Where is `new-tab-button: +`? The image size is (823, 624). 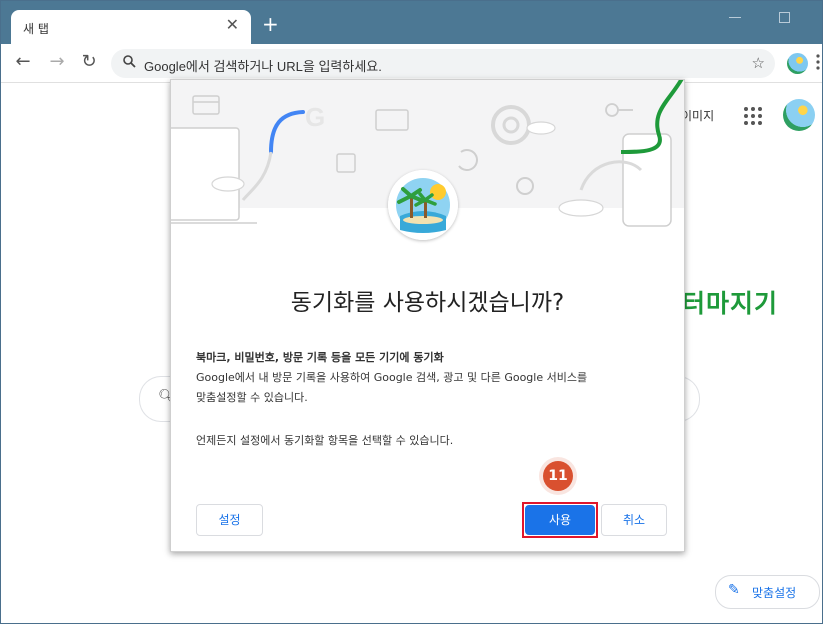
new-tab-button: + is located at coordinates (270, 24).